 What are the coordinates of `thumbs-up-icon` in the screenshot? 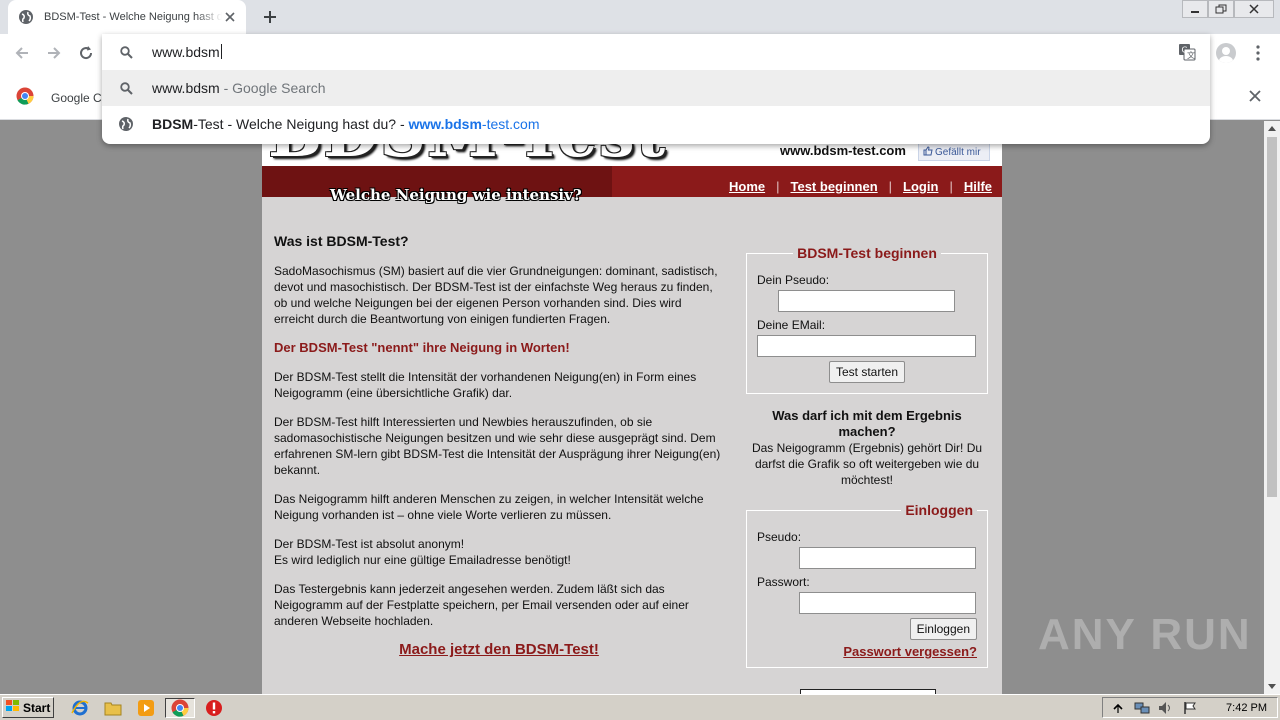 It's located at (928, 152).